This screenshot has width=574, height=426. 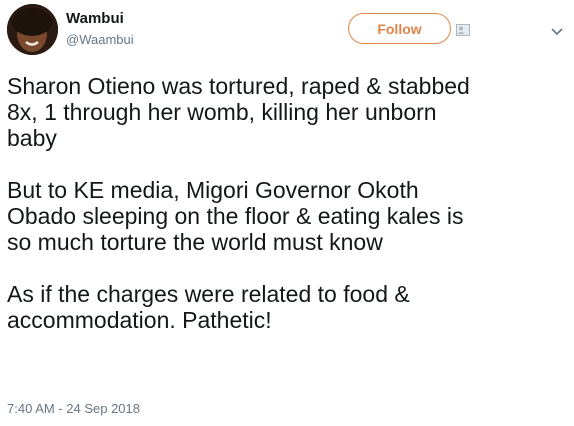 What do you see at coordinates (100, 40) in the screenshot?
I see `user-handle: @Waambui` at bounding box center [100, 40].